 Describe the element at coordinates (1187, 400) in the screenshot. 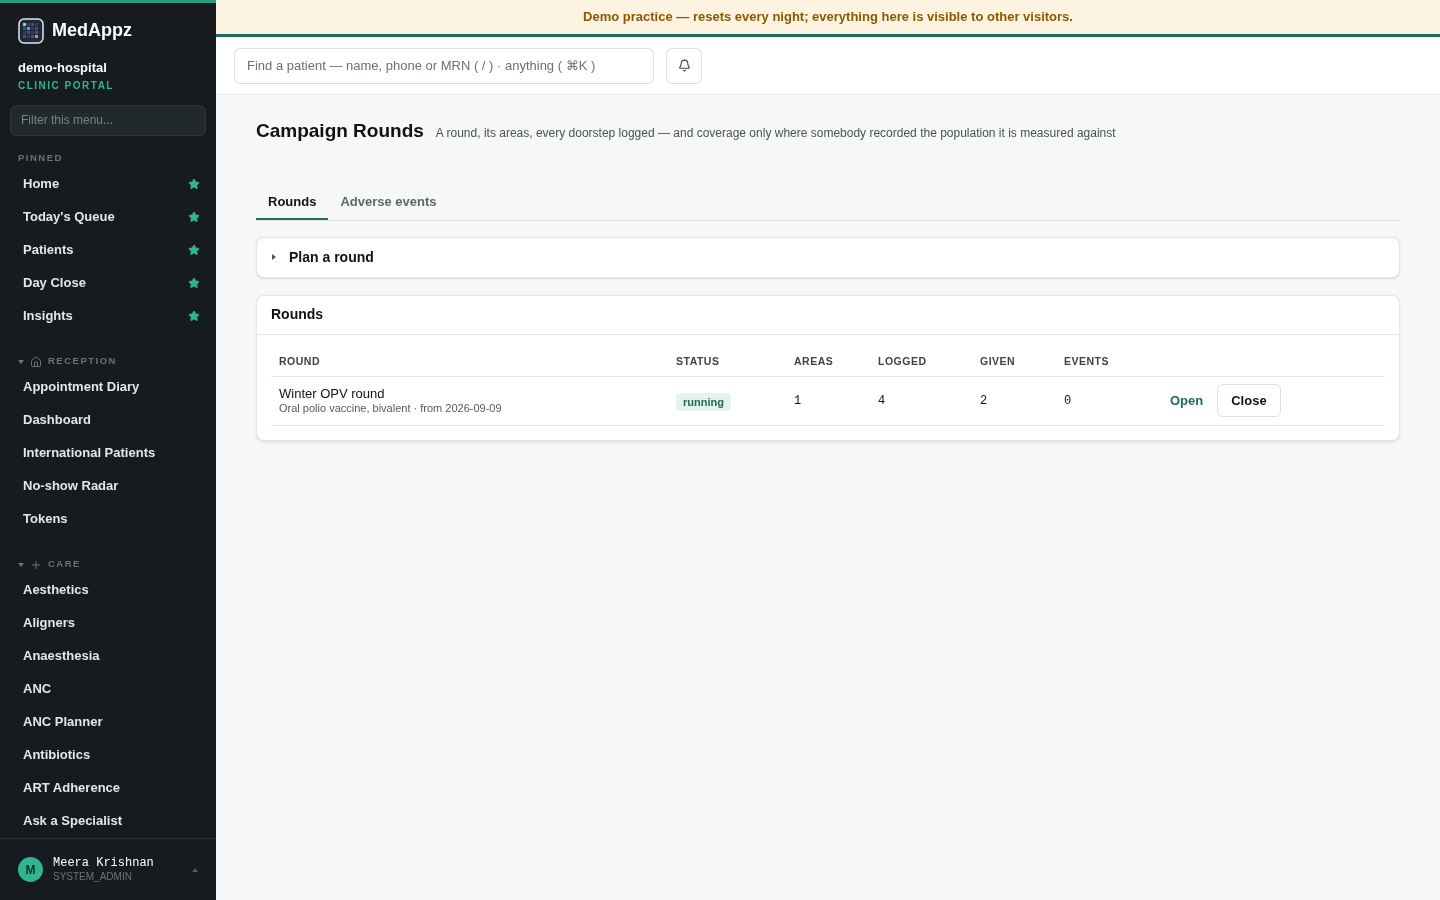

I see `open-link: Open` at that location.